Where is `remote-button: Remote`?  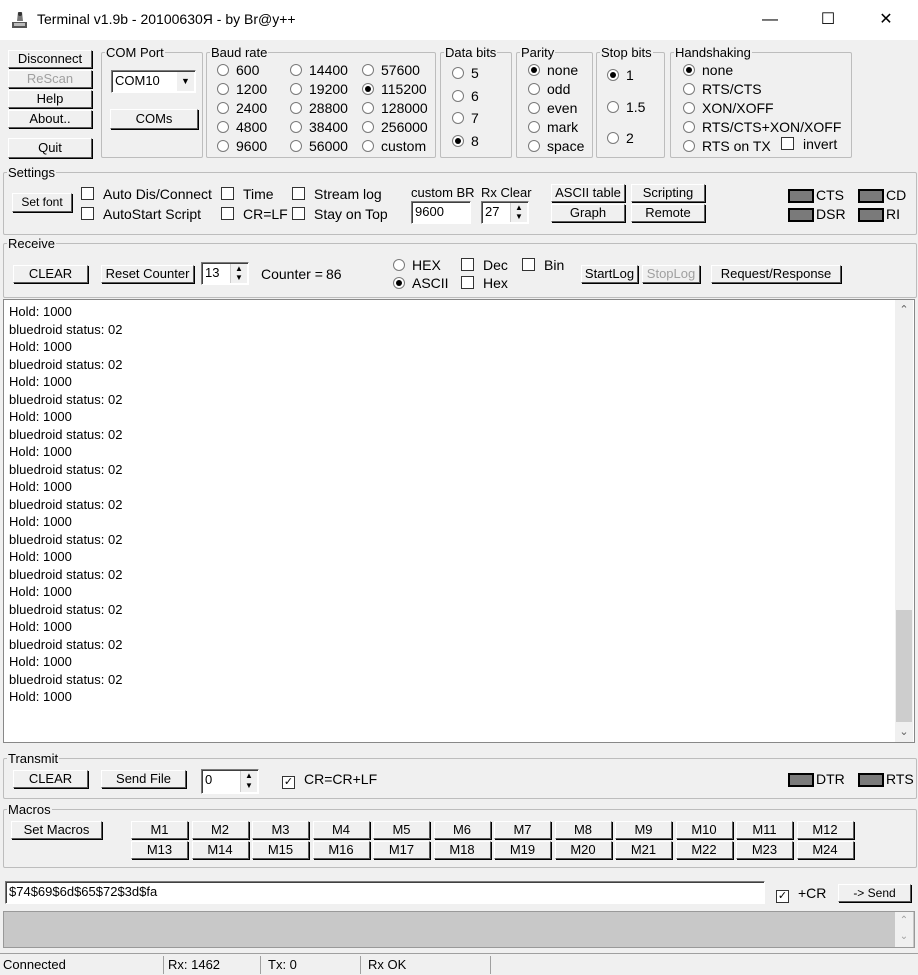
remote-button: Remote is located at coordinates (668, 213).